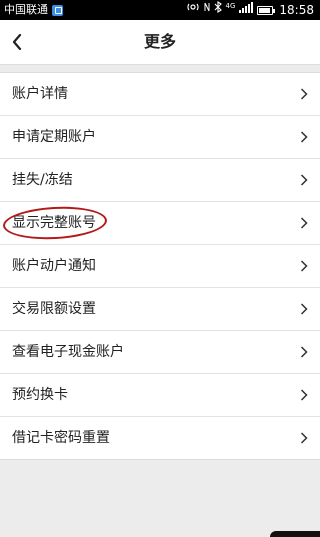 The image size is (320, 537). What do you see at coordinates (160, 223) in the screenshot?
I see `menu-item-show-full-account-number: 显示完整账号` at bounding box center [160, 223].